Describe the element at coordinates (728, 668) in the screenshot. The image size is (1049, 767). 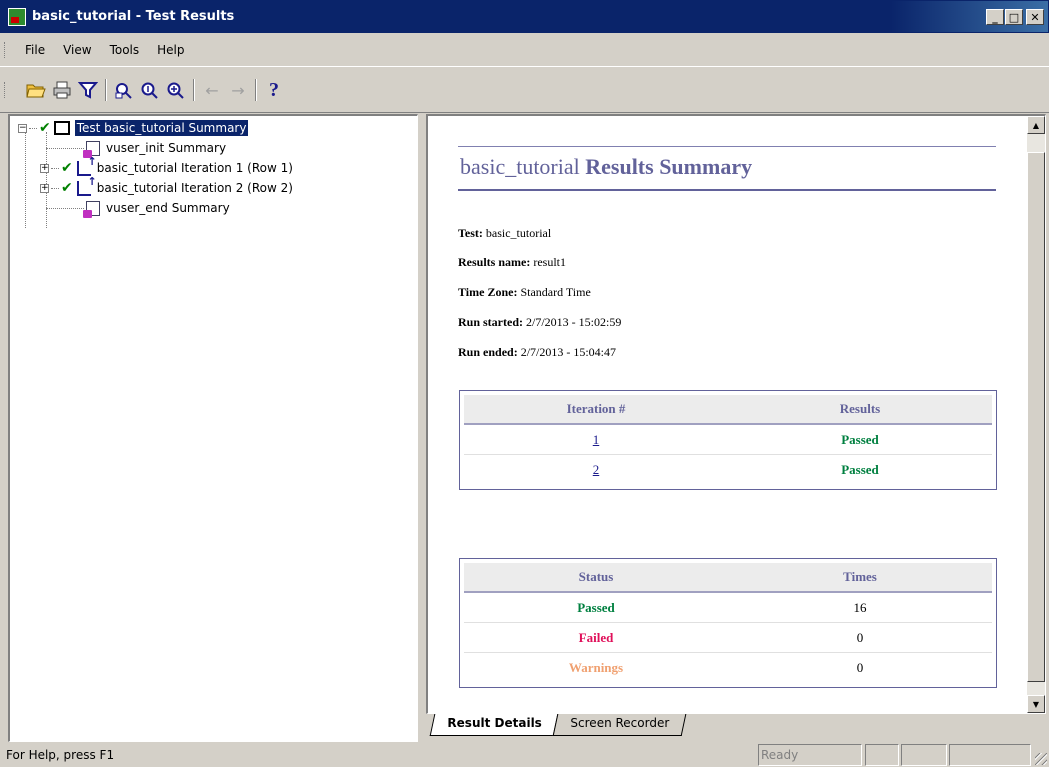
I see `table-row: Warnings 0` at that location.